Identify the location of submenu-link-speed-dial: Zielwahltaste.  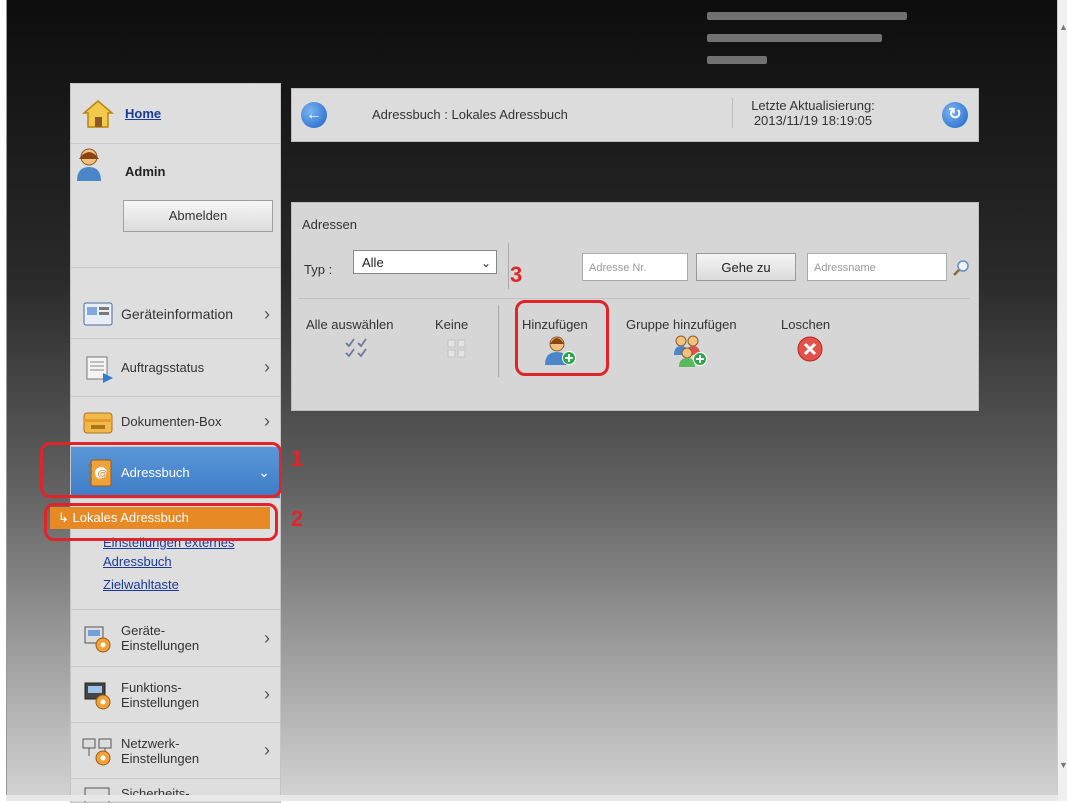
(141, 584).